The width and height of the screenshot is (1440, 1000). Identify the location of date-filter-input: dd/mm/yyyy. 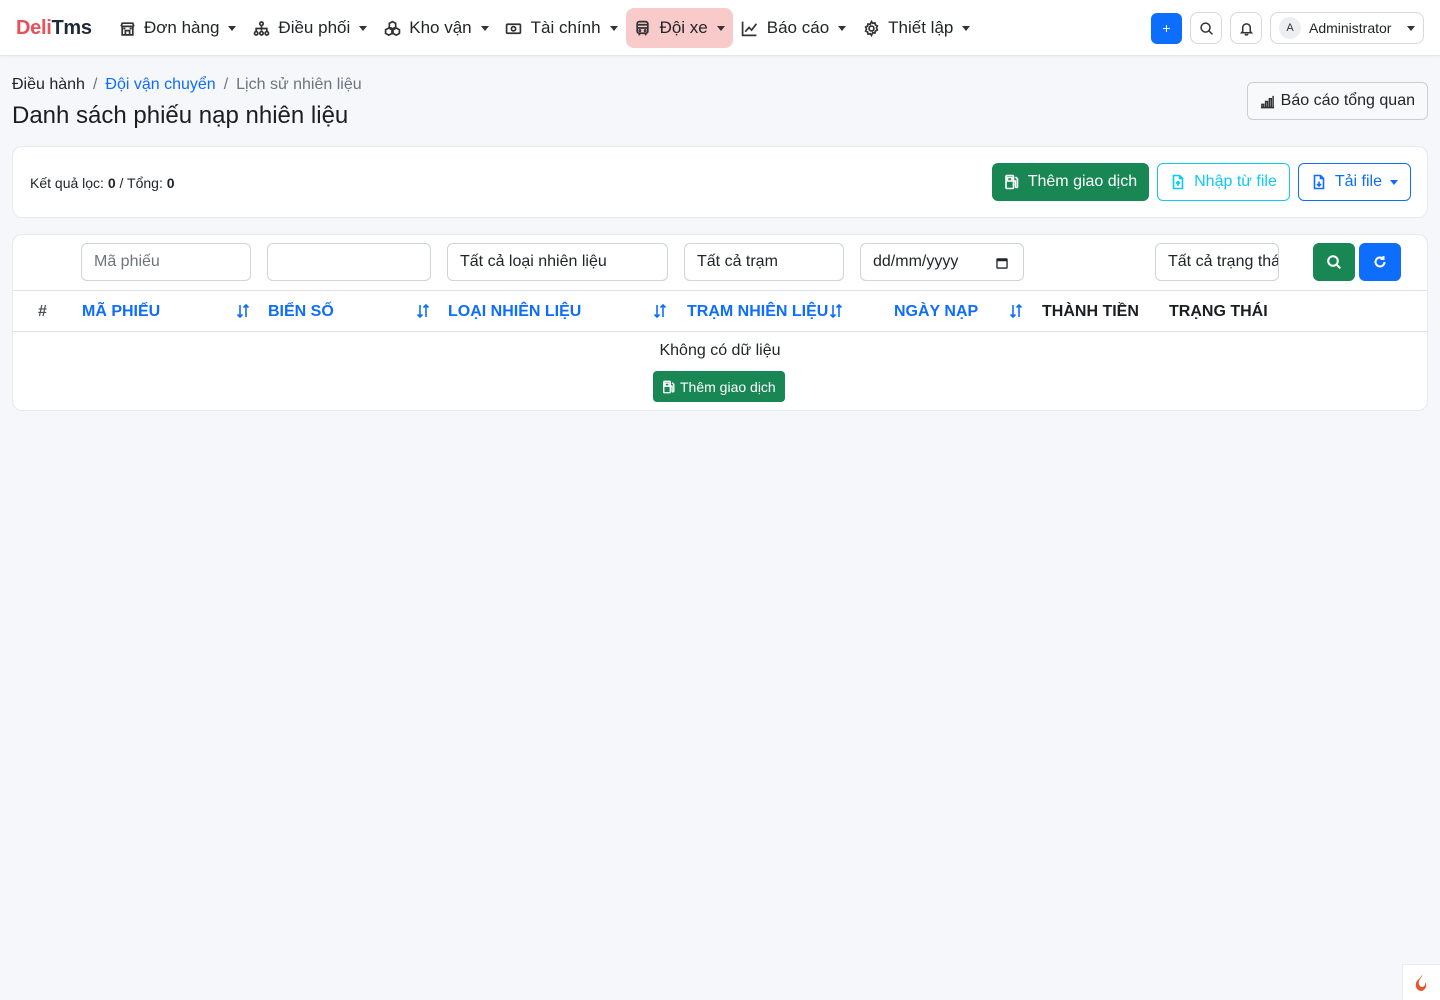
(942, 262).